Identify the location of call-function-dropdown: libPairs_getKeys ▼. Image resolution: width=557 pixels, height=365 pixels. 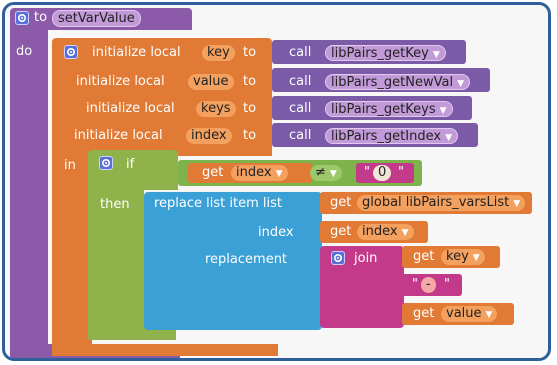
(389, 109).